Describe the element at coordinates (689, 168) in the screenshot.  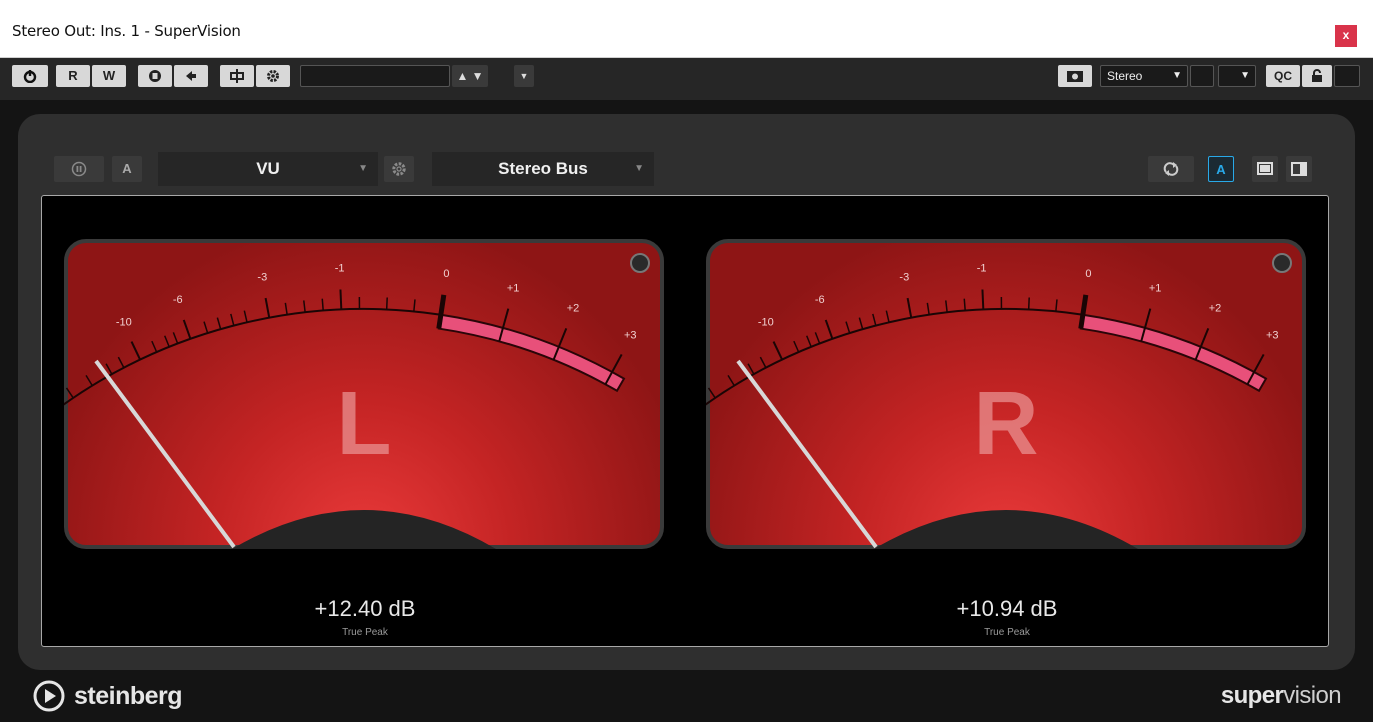
I see `plugin-header: A VU ▼ Stereo Bus ▼ A` at that location.